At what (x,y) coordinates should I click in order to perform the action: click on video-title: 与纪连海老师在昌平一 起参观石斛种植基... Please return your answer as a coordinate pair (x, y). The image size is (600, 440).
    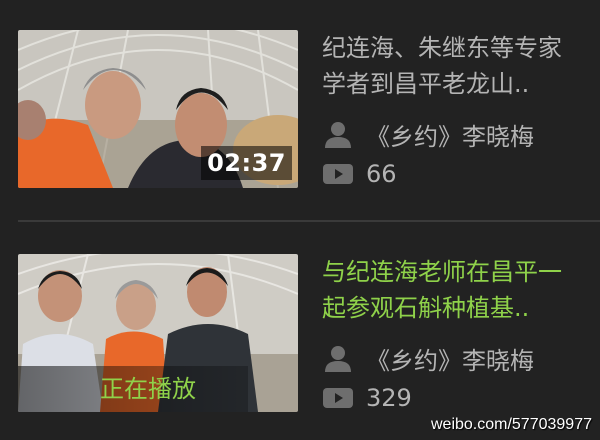
    Looking at the image, I should click on (461, 290).